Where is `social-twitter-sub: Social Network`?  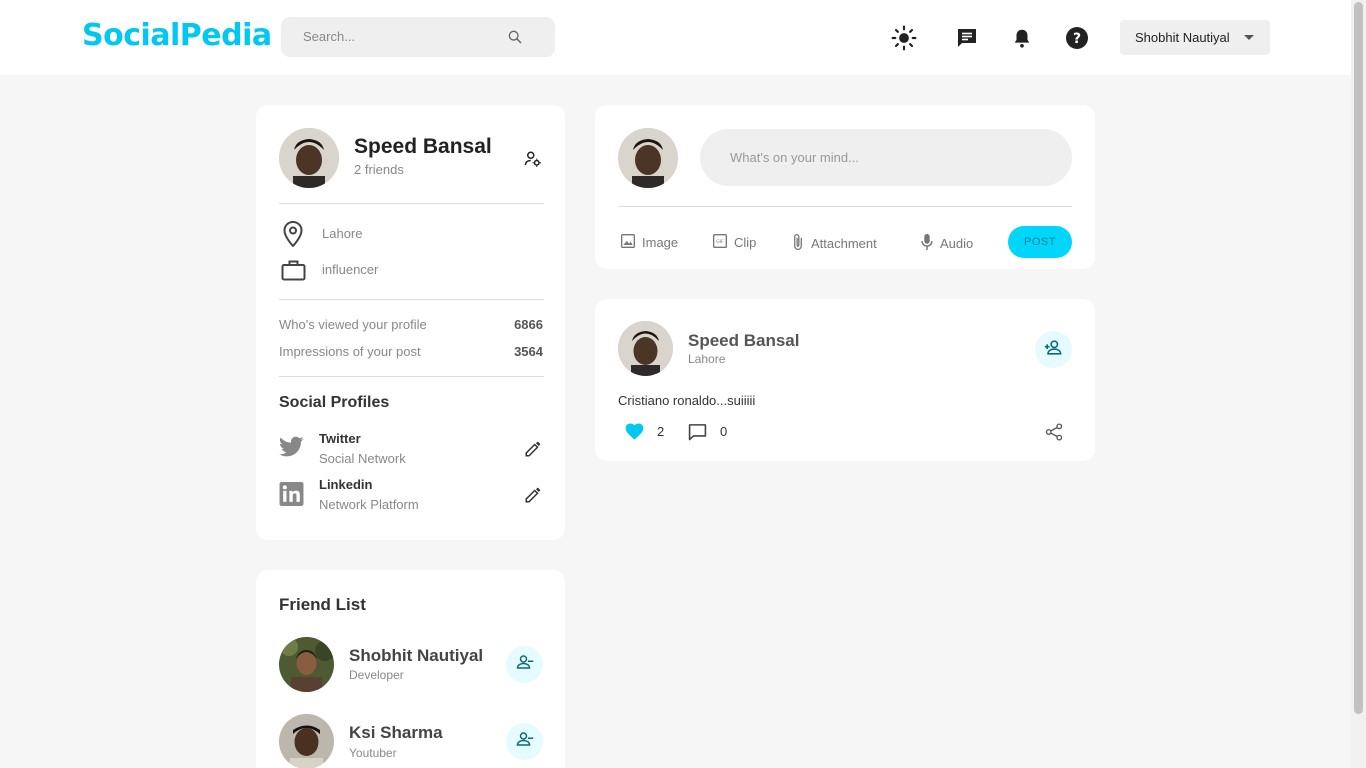
social-twitter-sub: Social Network is located at coordinates (362, 458).